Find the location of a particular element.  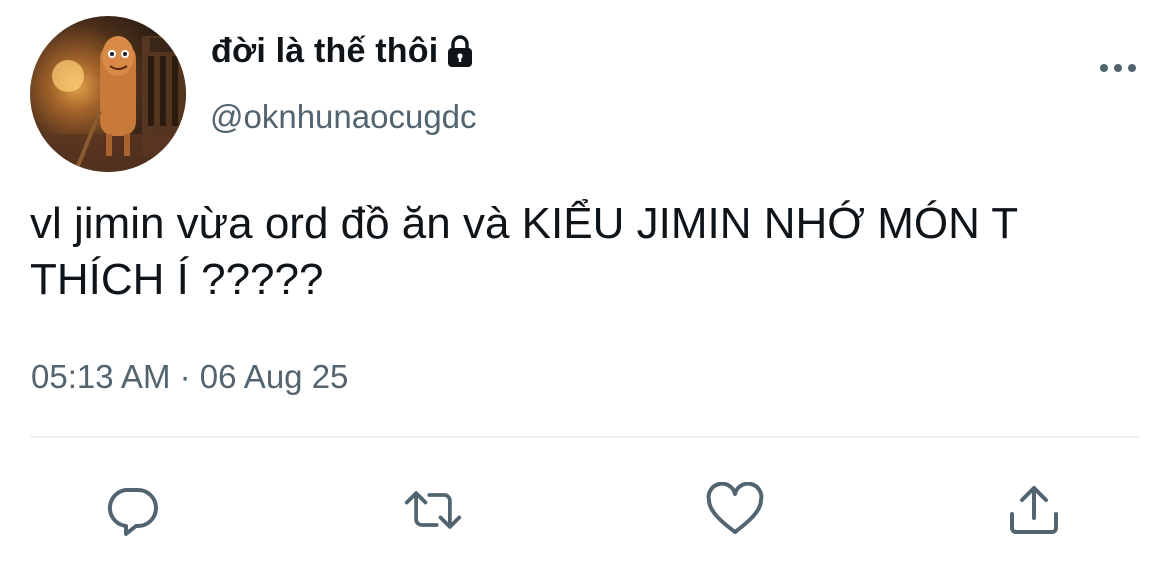

retweet-icon is located at coordinates (433, 510).